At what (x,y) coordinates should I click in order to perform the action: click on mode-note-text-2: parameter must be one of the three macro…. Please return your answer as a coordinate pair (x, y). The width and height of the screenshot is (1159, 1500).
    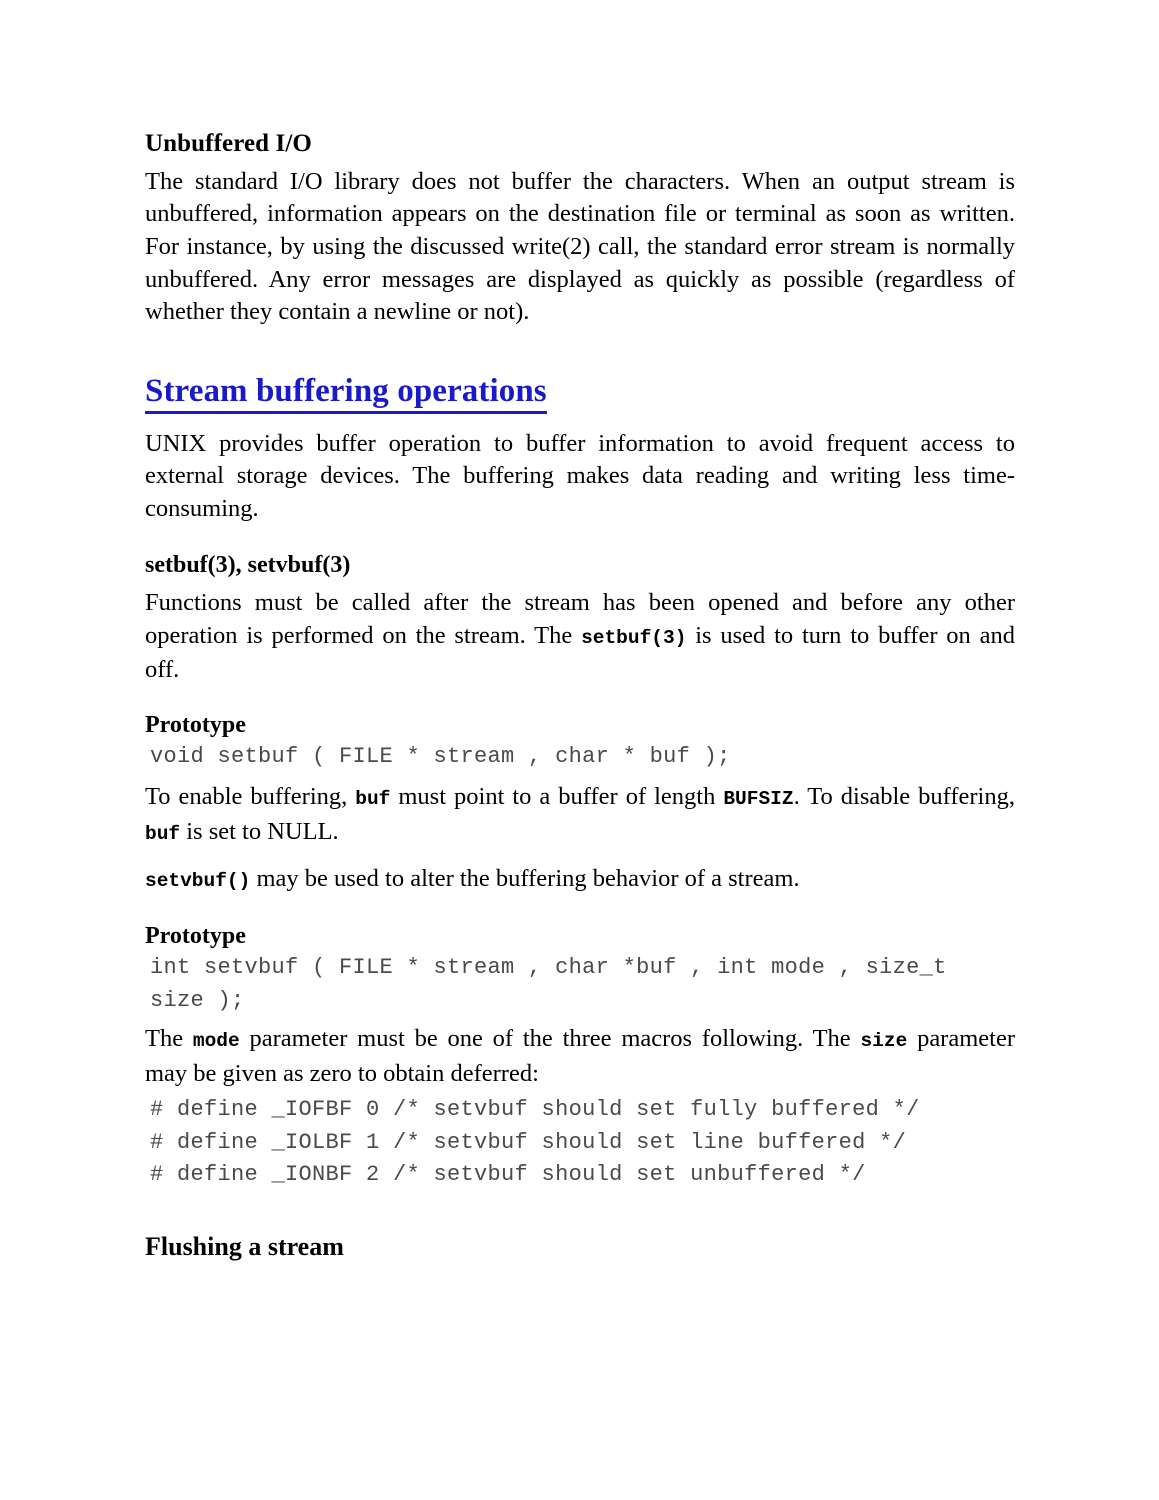
    Looking at the image, I should click on (550, 1039).